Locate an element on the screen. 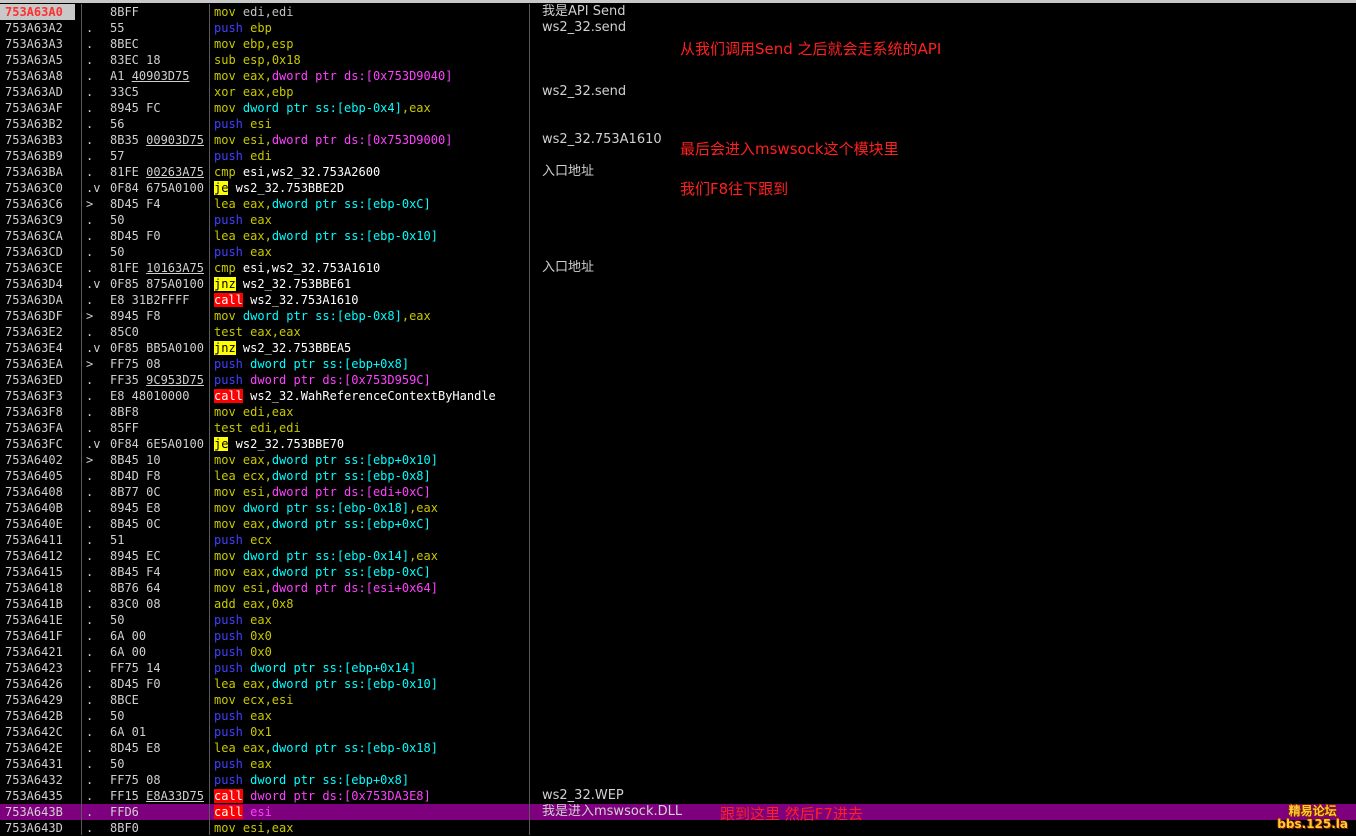 This screenshot has width=1356, height=836. instruction-row: 753A642B. 50 push eax is located at coordinates (678, 716).